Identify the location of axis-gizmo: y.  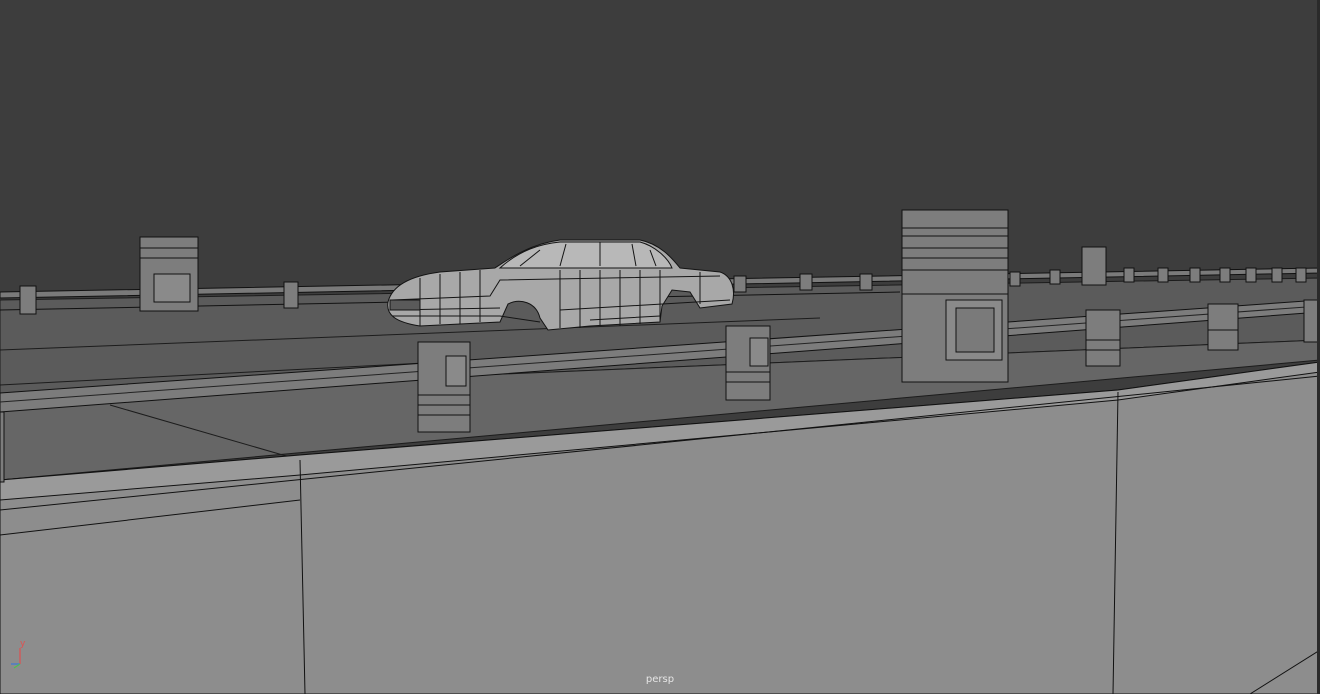
(18, 654).